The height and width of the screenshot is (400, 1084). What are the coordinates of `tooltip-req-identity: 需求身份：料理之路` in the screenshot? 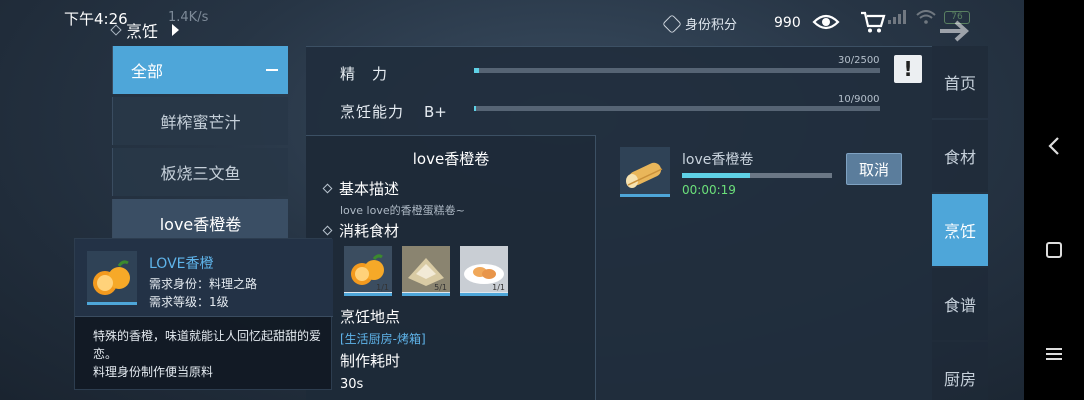 It's located at (203, 284).